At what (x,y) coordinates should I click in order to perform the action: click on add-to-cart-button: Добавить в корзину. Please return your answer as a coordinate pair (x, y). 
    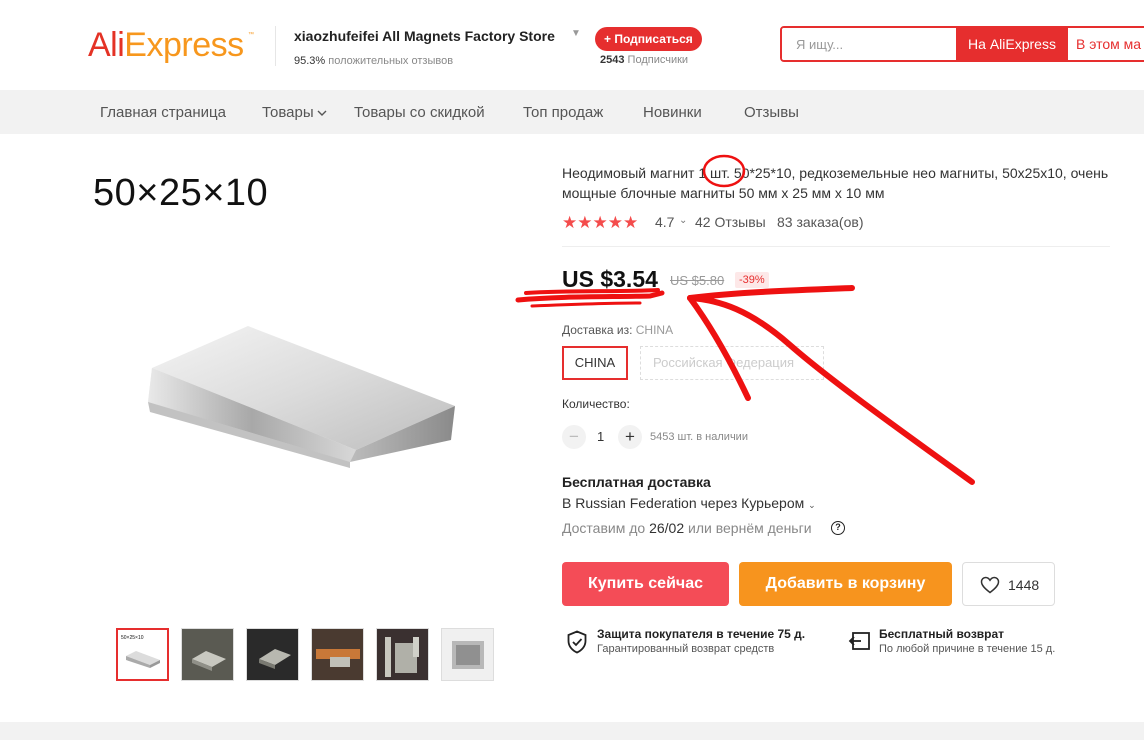
    Looking at the image, I should click on (845, 584).